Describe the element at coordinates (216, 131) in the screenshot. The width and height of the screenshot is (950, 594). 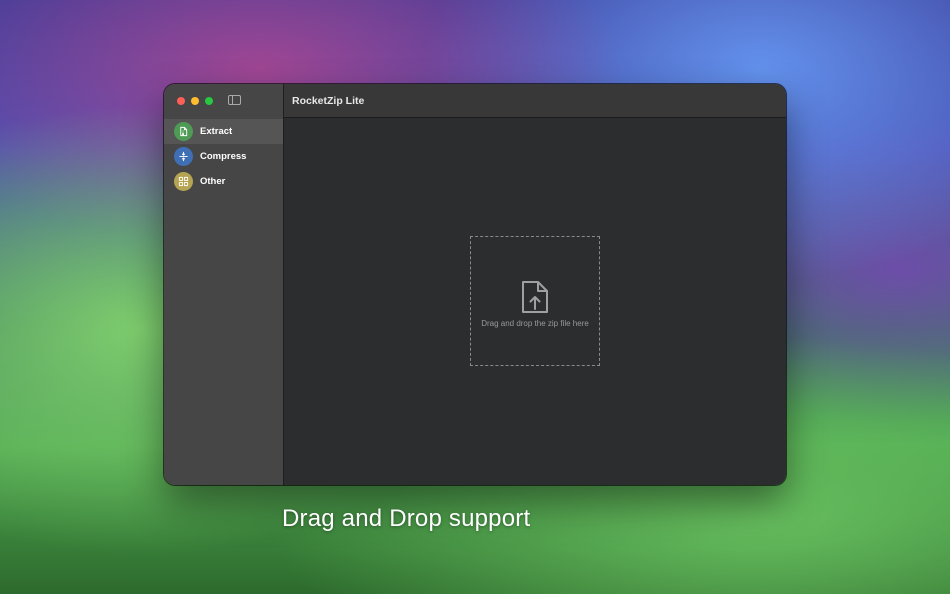
I see `sidebar-item-label: Extract` at that location.